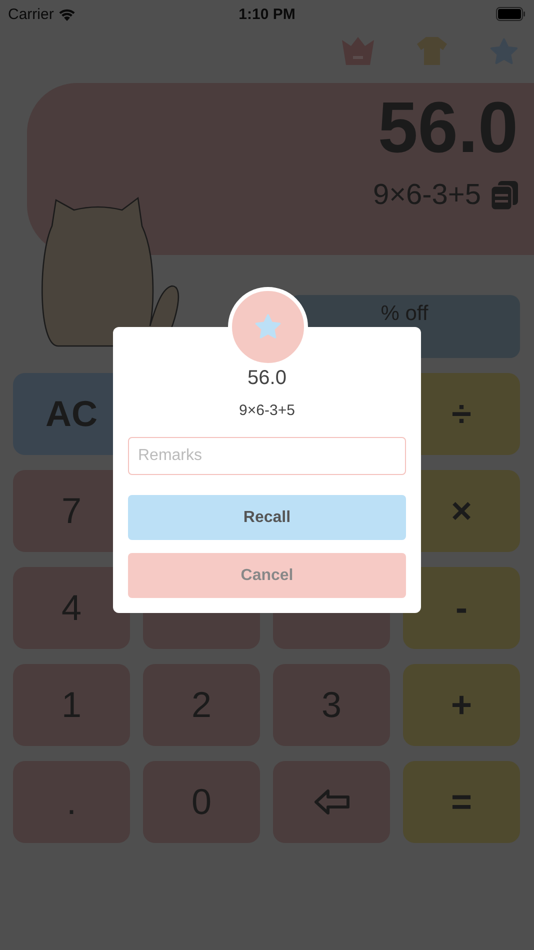 This screenshot has height=950, width=534. Describe the element at coordinates (461, 802) in the screenshot. I see `calculator-key: =` at that location.